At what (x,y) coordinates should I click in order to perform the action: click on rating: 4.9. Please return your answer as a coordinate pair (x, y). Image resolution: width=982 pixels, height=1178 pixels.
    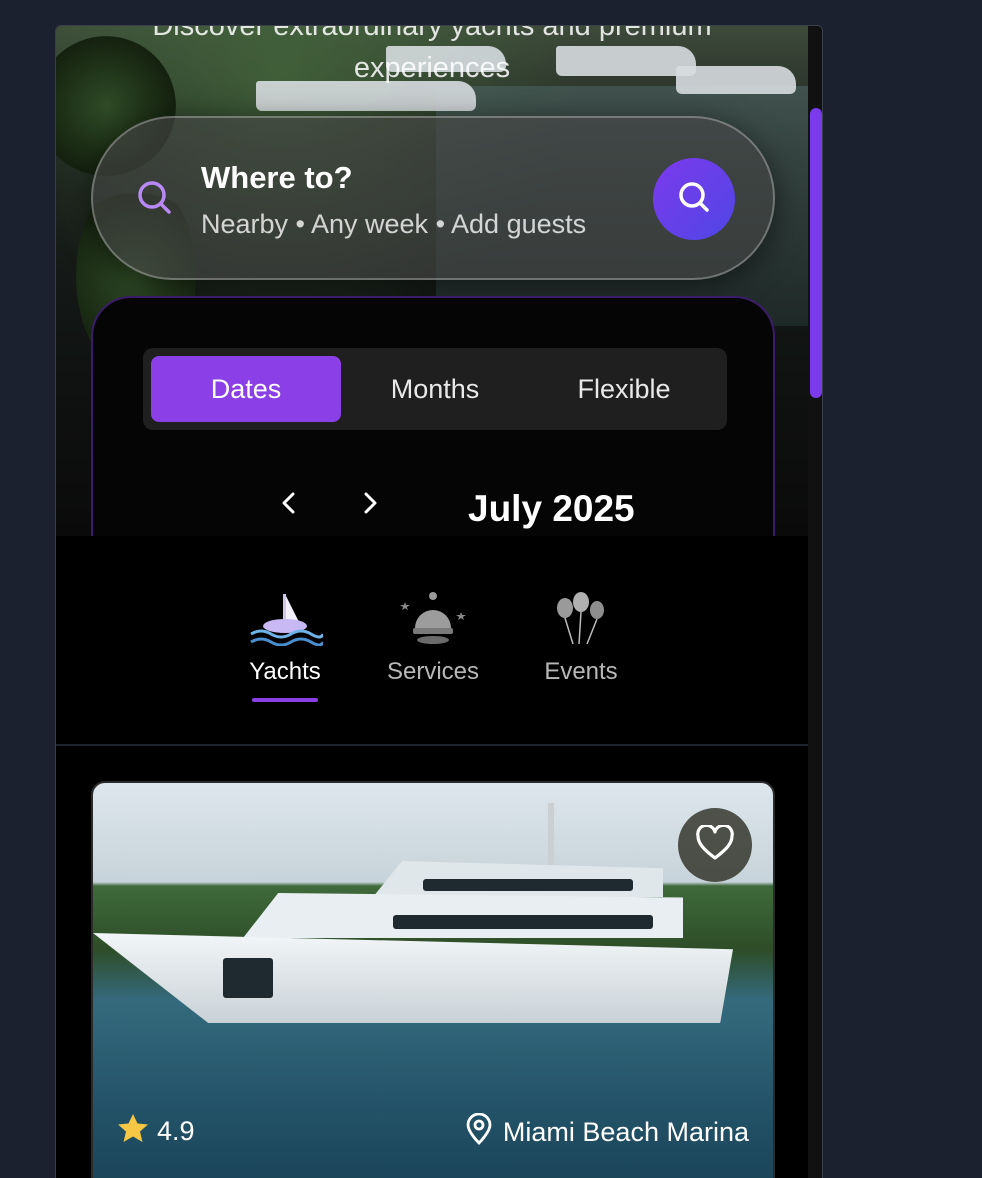
    Looking at the image, I should click on (156, 1131).